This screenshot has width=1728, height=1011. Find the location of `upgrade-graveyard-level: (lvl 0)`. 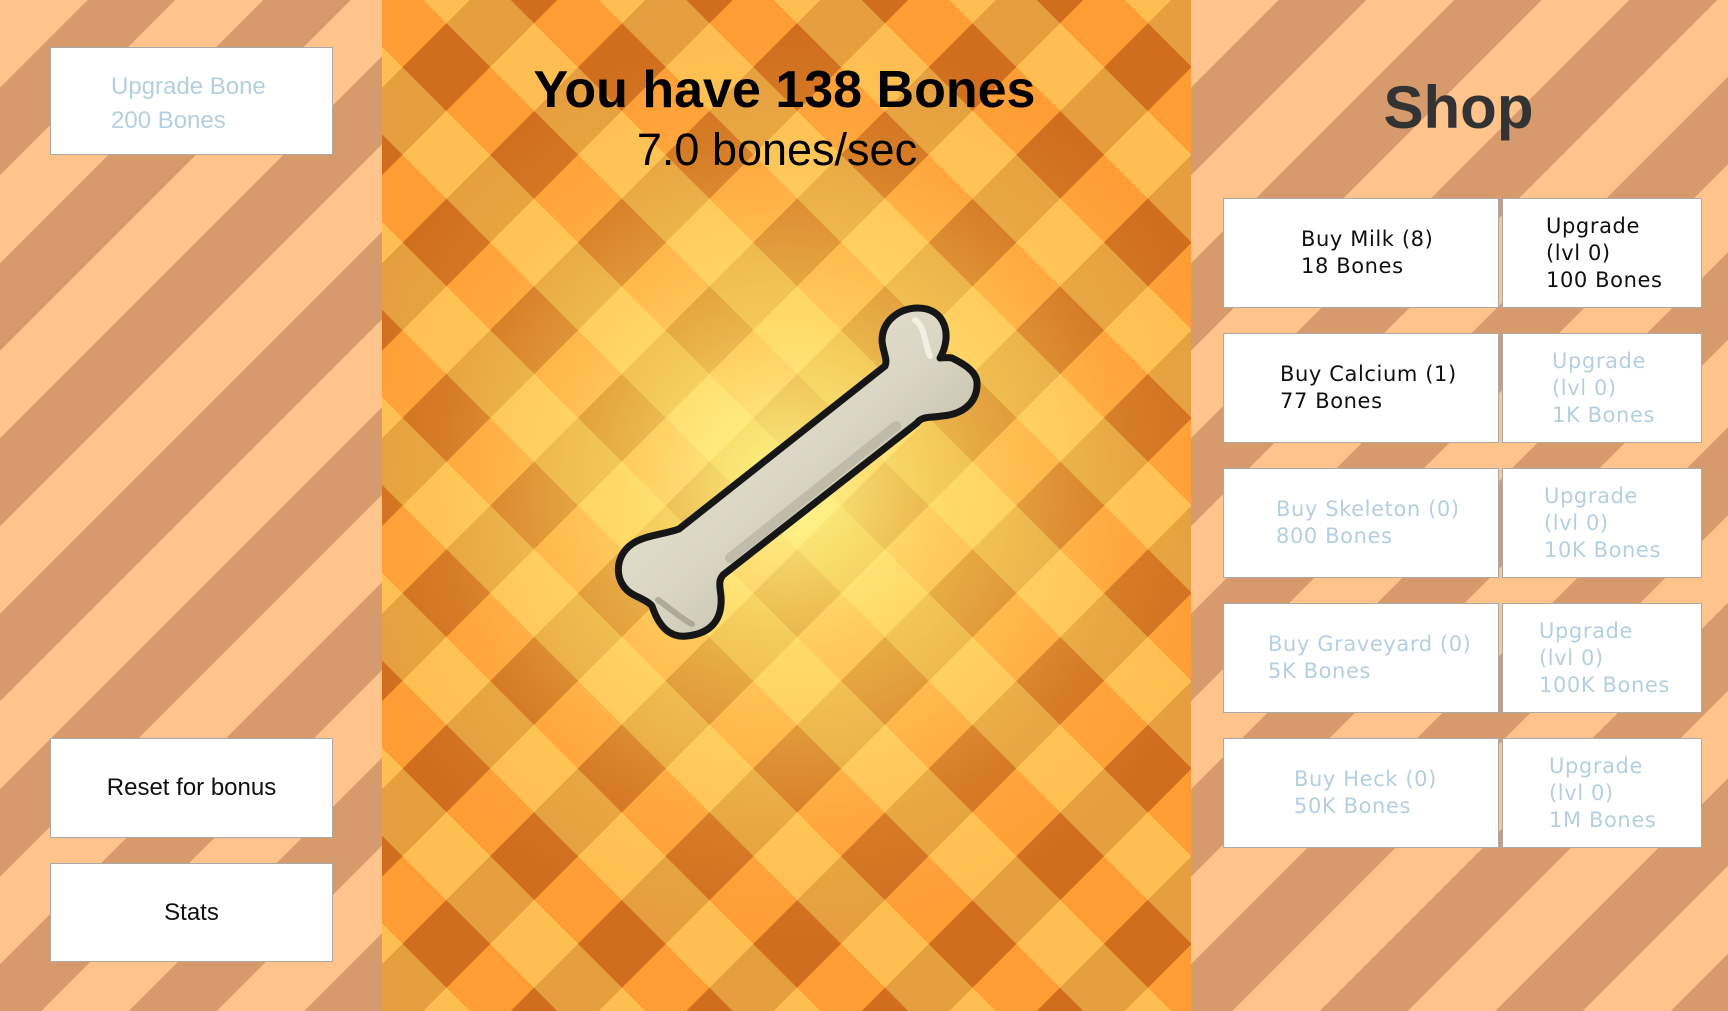

upgrade-graveyard-level: (lvl 0) is located at coordinates (1571, 657).